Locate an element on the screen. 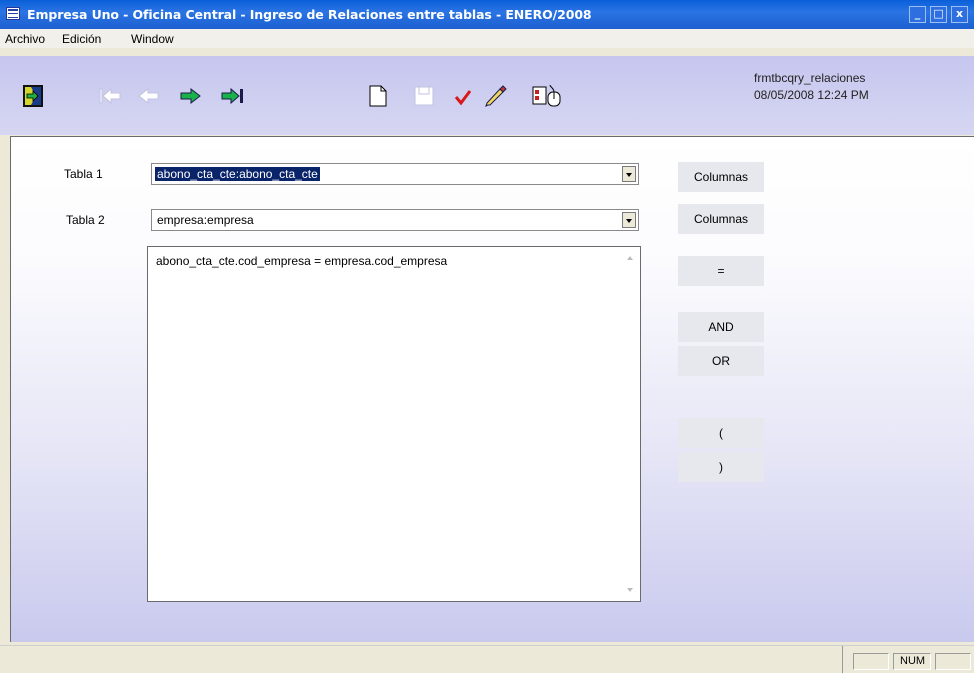  equals-button: = is located at coordinates (721, 271).